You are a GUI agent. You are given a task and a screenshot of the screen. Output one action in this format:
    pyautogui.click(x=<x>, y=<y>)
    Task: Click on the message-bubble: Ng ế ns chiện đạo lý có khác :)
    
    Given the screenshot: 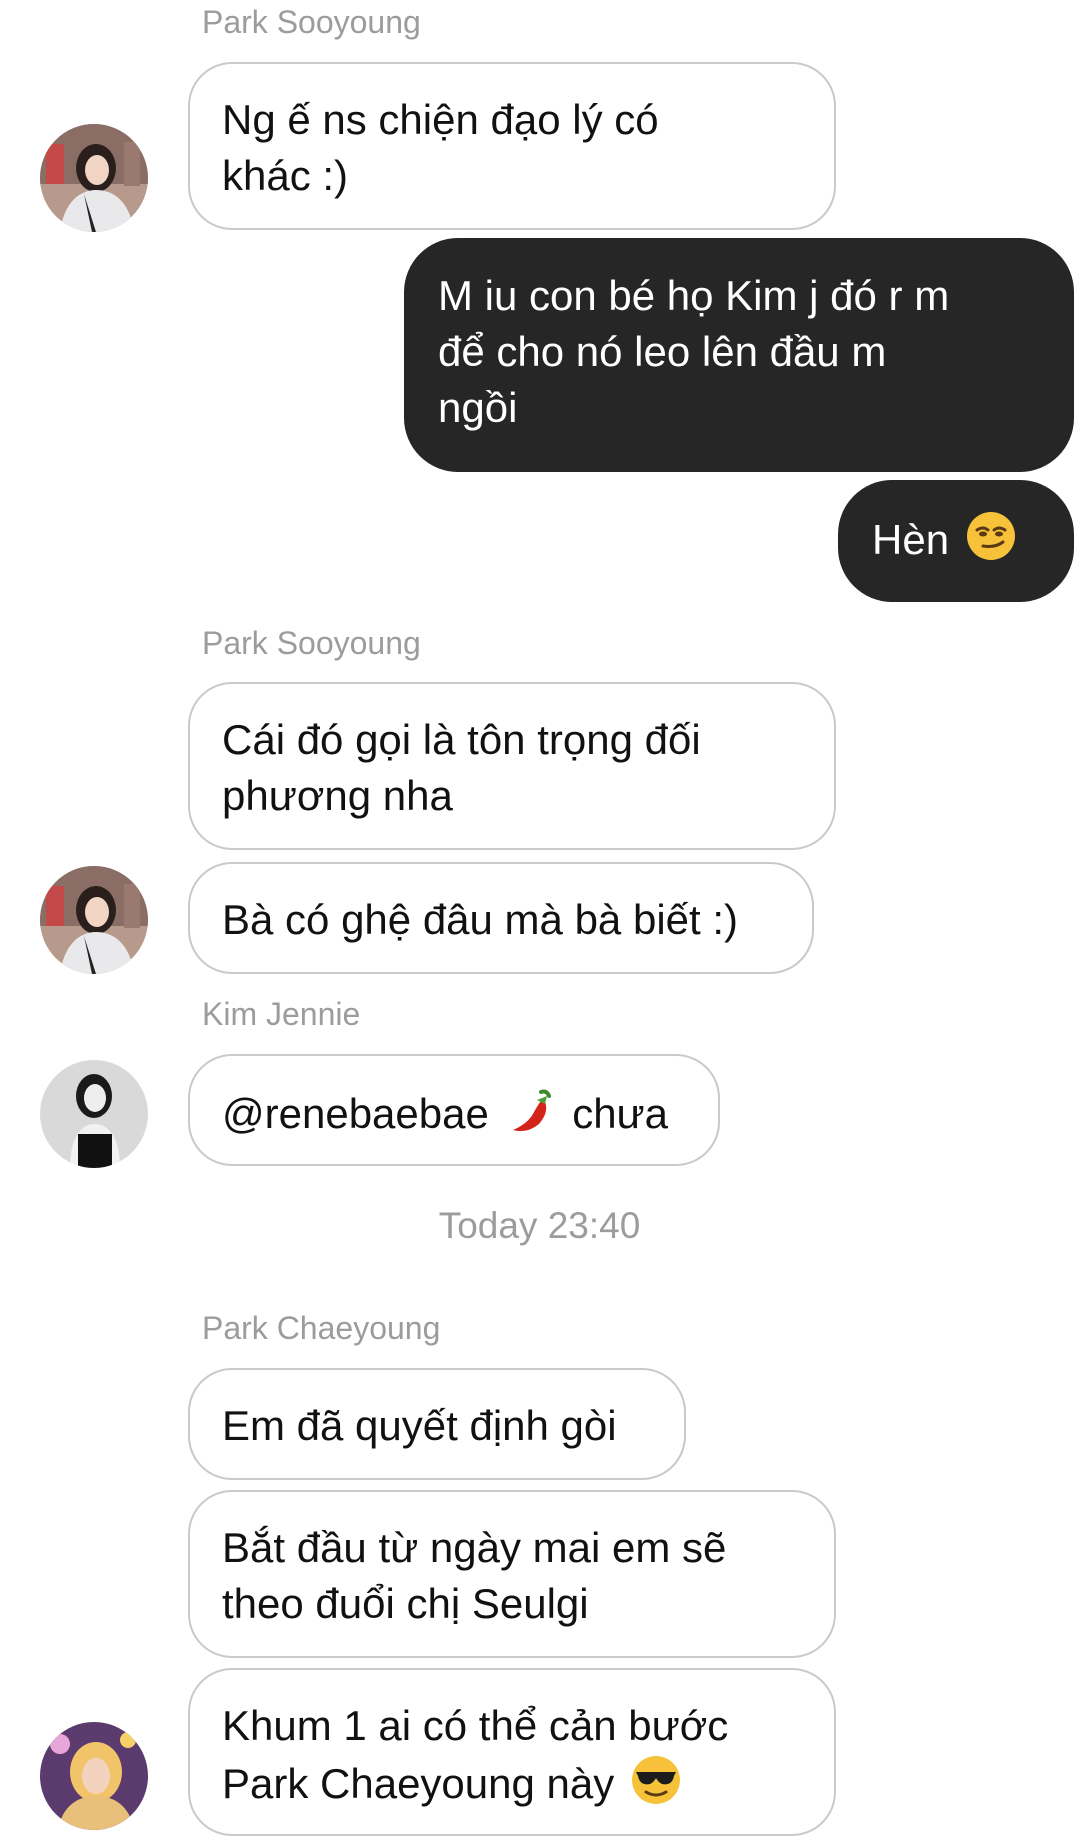 What is the action you would take?
    pyautogui.click(x=512, y=146)
    